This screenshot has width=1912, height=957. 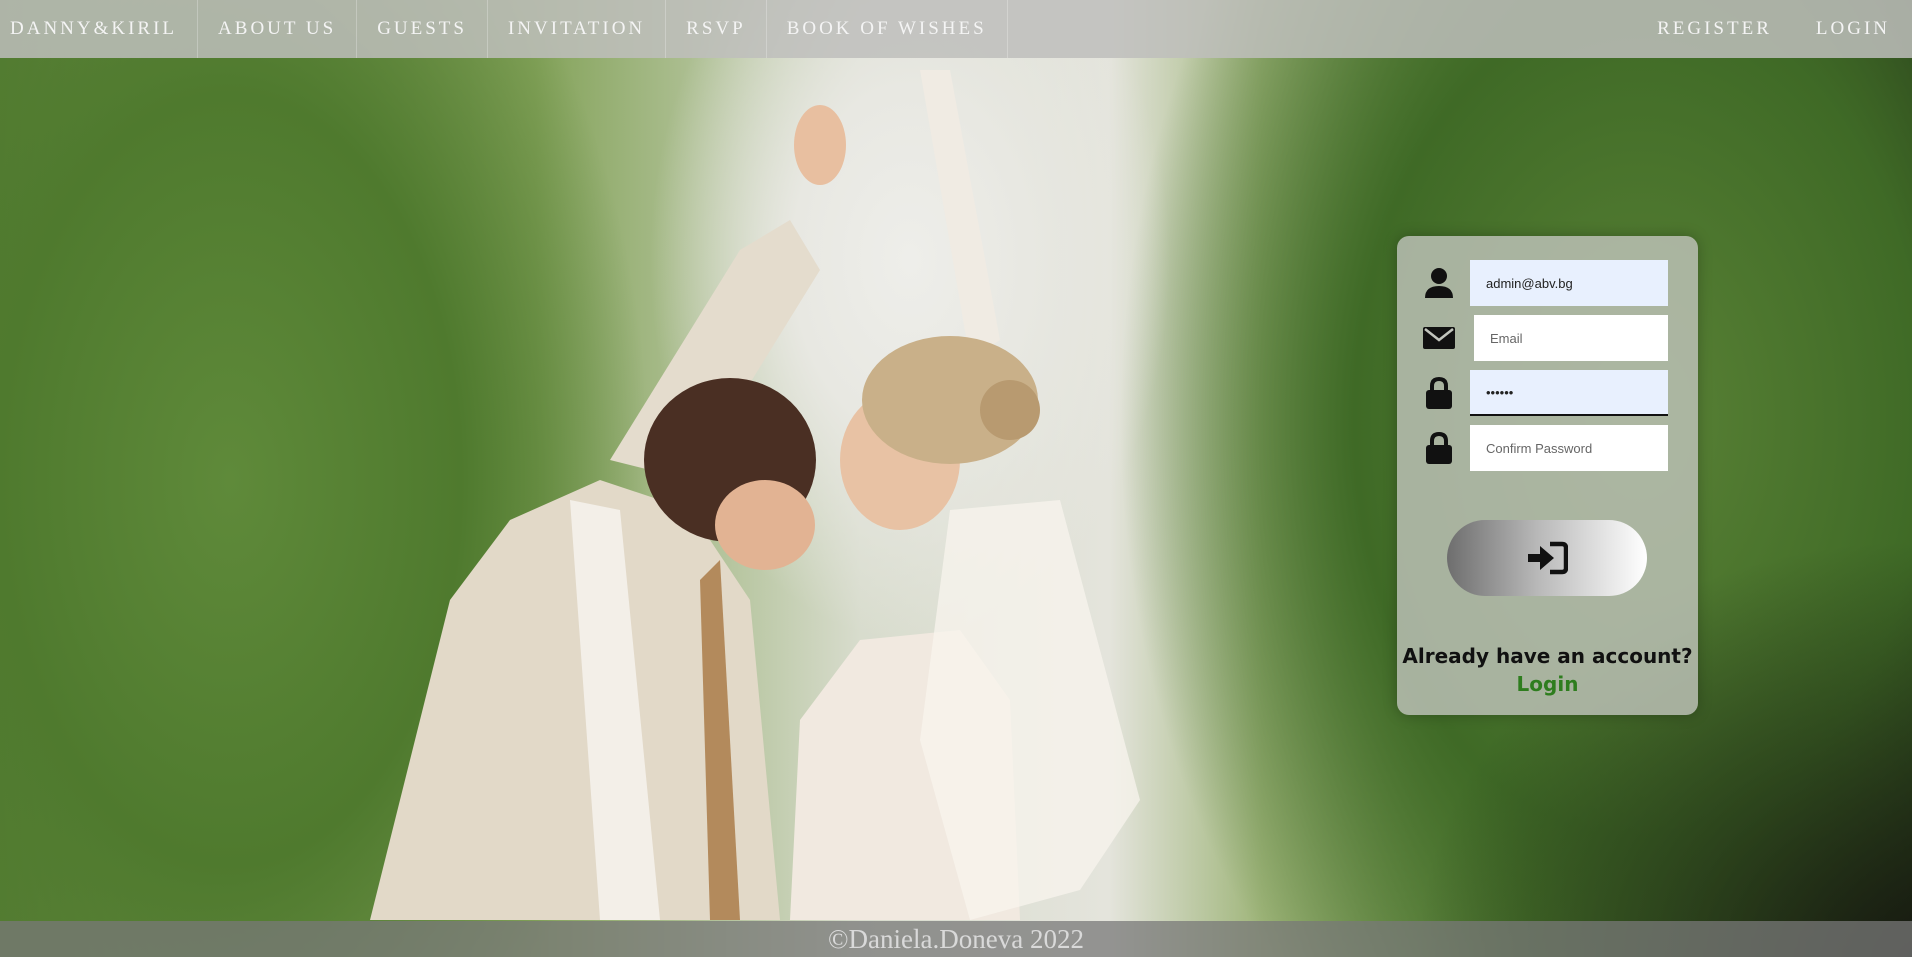 What do you see at coordinates (1569, 393) in the screenshot?
I see `password-input` at bounding box center [1569, 393].